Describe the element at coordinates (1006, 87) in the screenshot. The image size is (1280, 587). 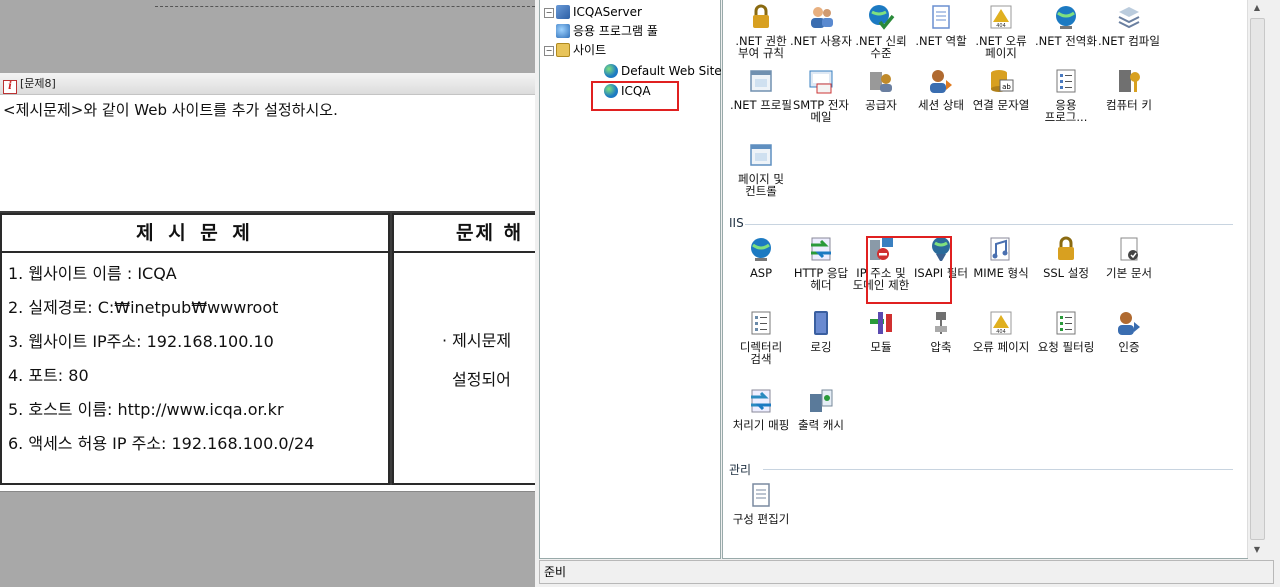
I see `svg-text: ab` at that location.